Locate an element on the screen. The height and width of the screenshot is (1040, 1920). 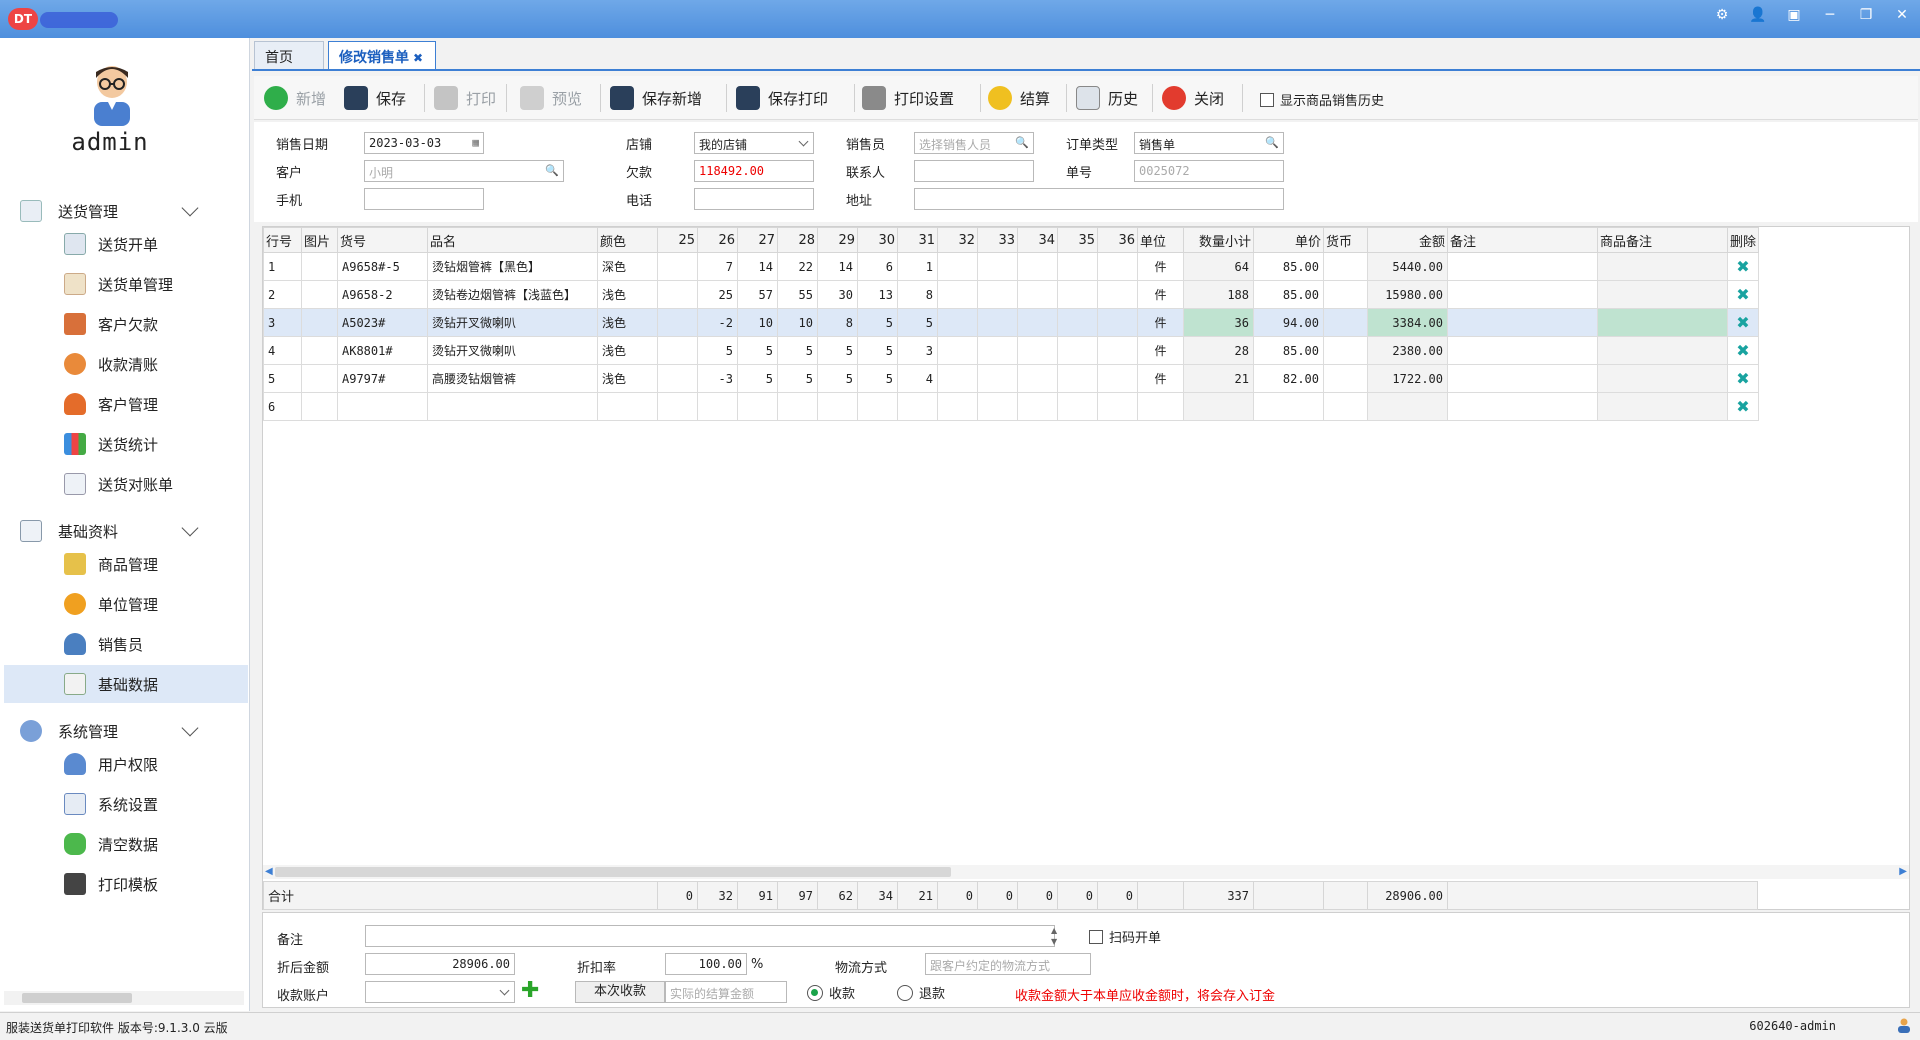
column-header: 36 is located at coordinates (1117, 240).